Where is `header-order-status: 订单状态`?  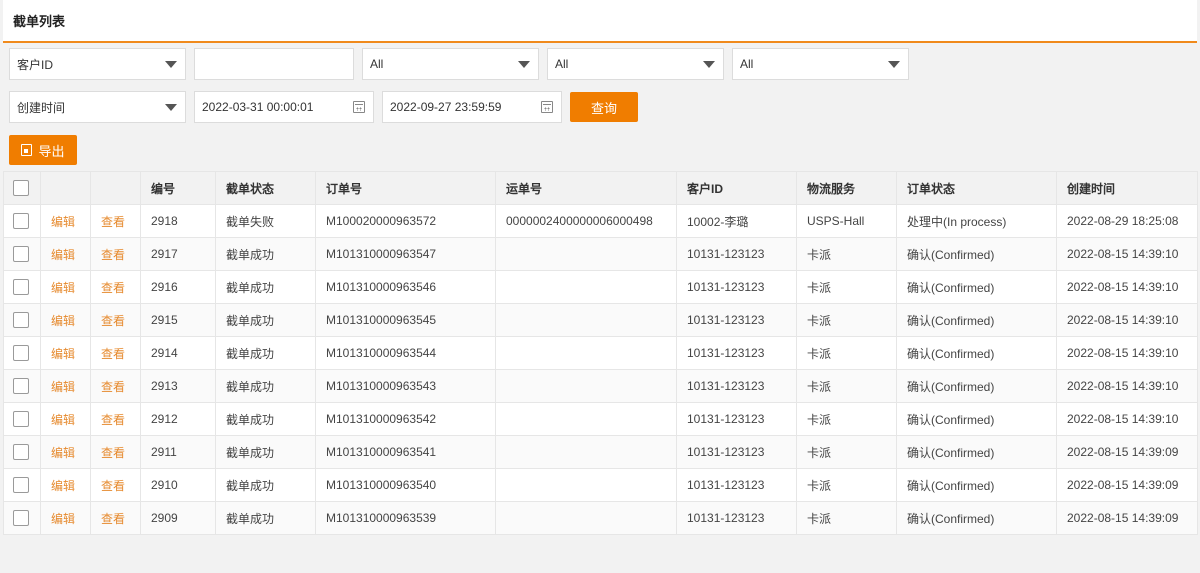
header-order-status: 订单状态 is located at coordinates (976, 188).